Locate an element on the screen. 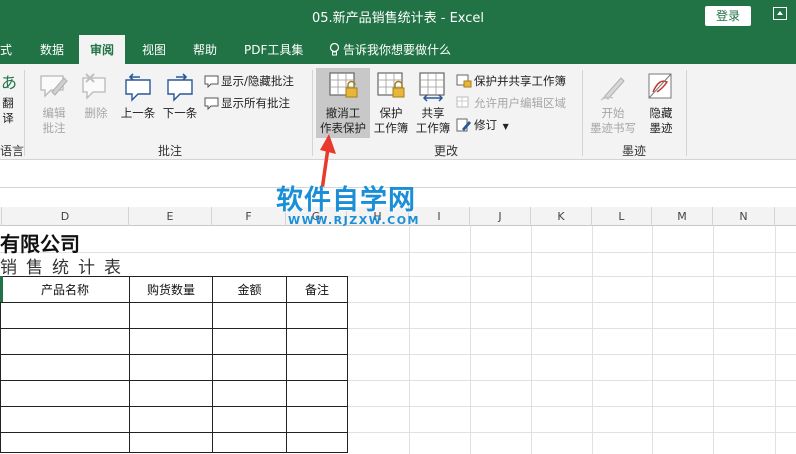 The image size is (796, 454). watermark-logo: 软件自学网 WWW.RJZXW.COM is located at coordinates (348, 202).